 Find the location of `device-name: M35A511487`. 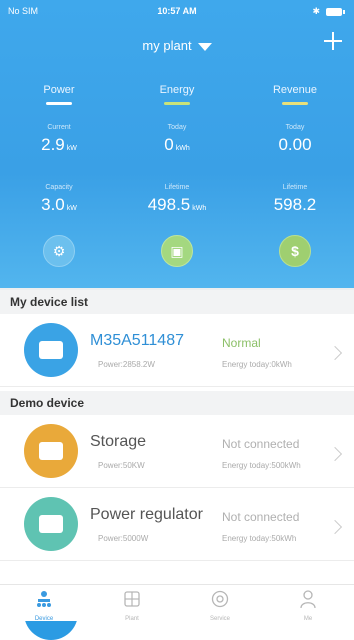

device-name: M35A511487 is located at coordinates (137, 340).